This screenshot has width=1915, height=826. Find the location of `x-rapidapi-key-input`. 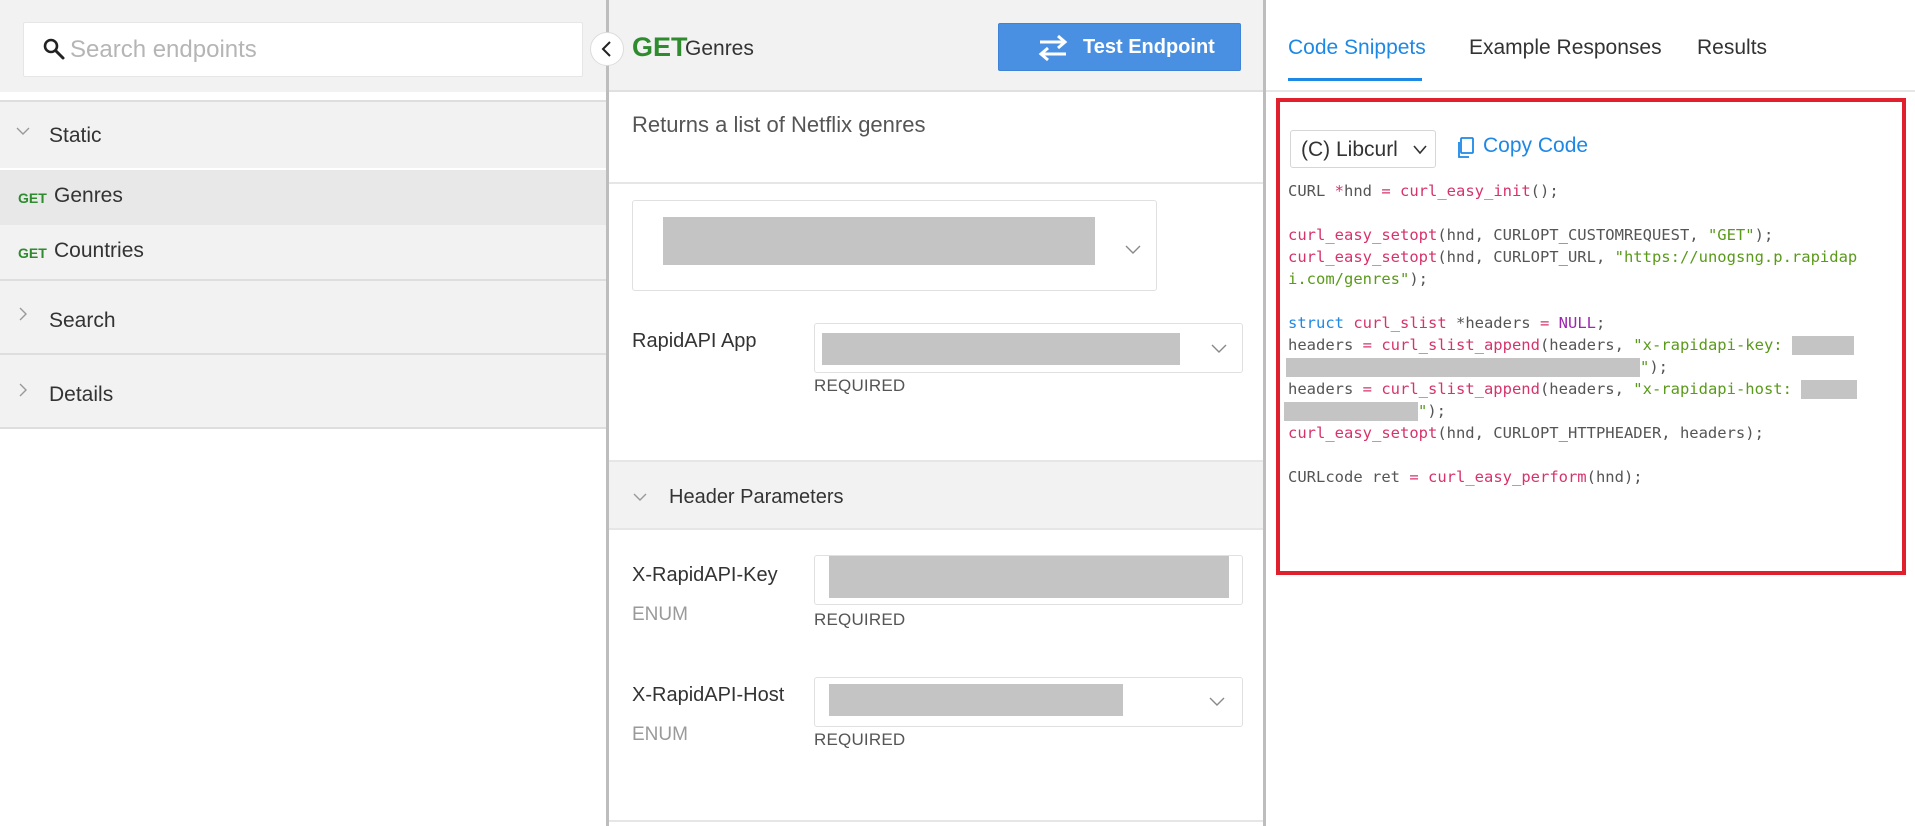

x-rapidapi-key-input is located at coordinates (1028, 580).